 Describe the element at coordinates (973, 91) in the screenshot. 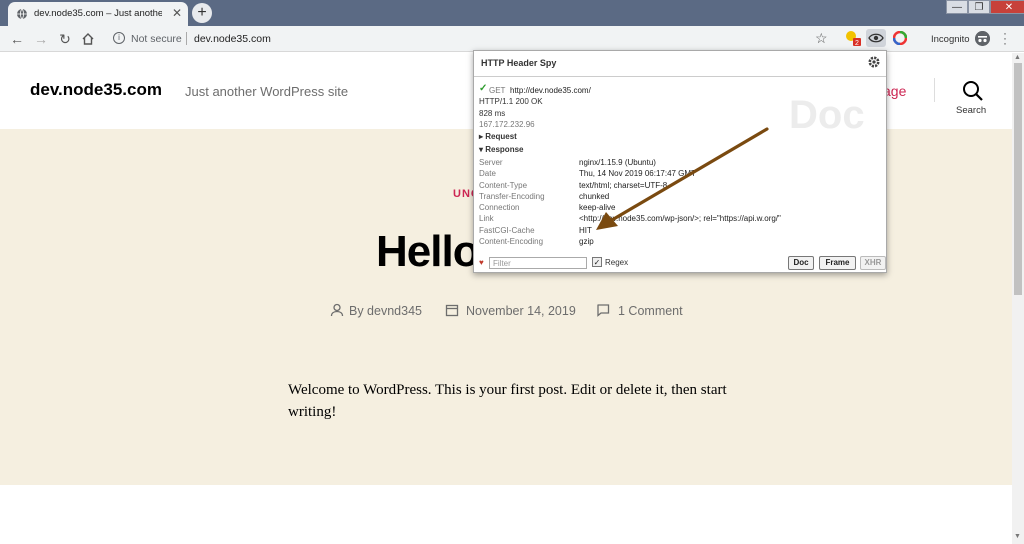

I see `search-icon` at that location.